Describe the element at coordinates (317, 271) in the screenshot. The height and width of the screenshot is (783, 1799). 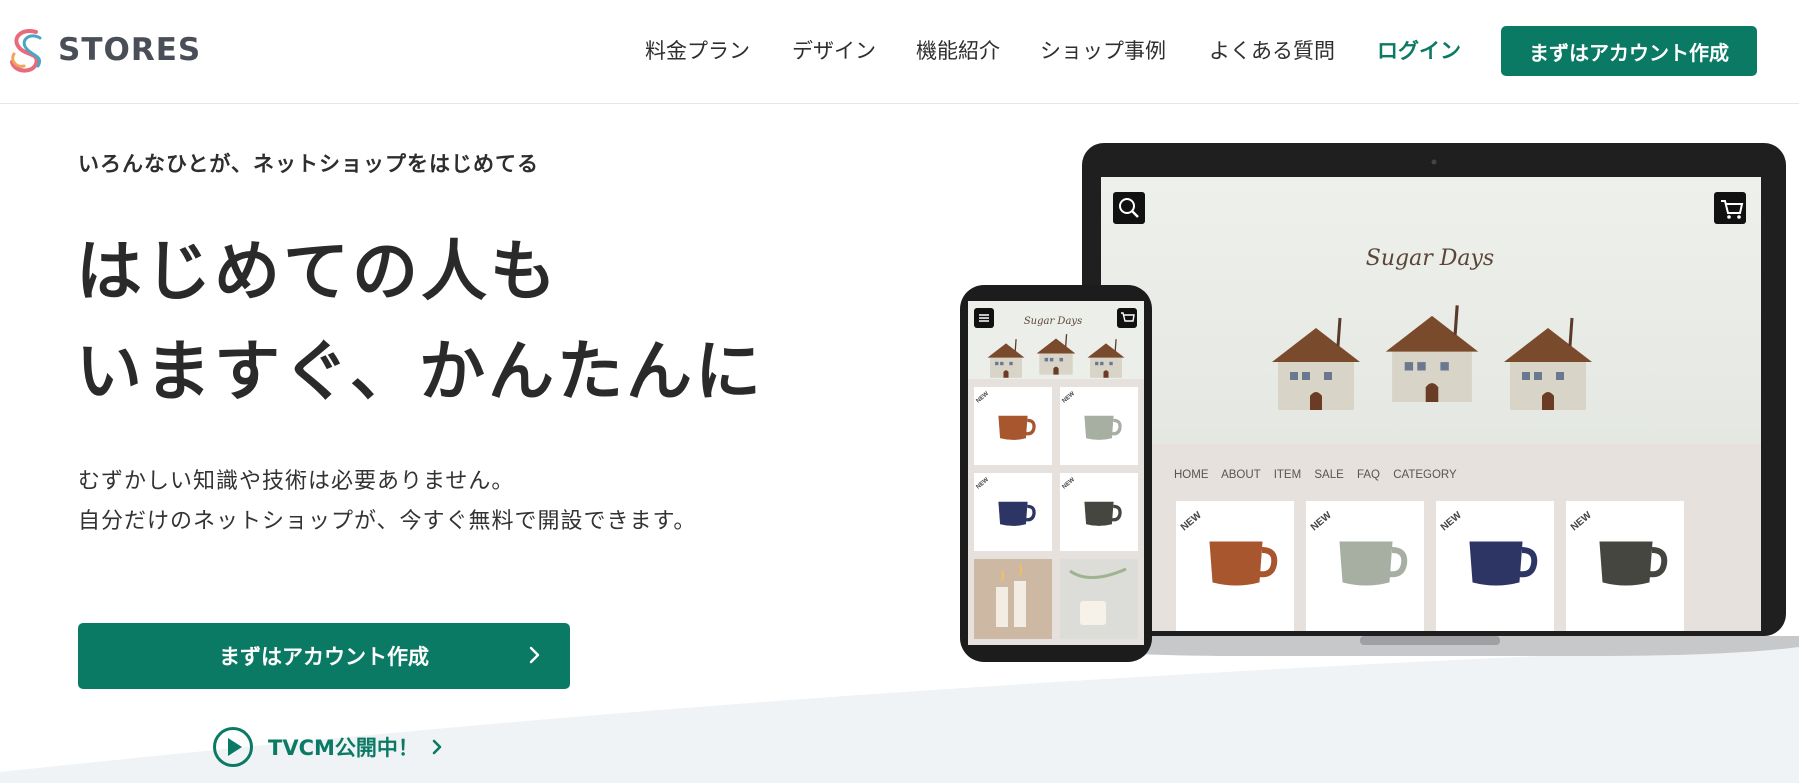
I see `hero-headline-line-1: はじめての人も` at that location.